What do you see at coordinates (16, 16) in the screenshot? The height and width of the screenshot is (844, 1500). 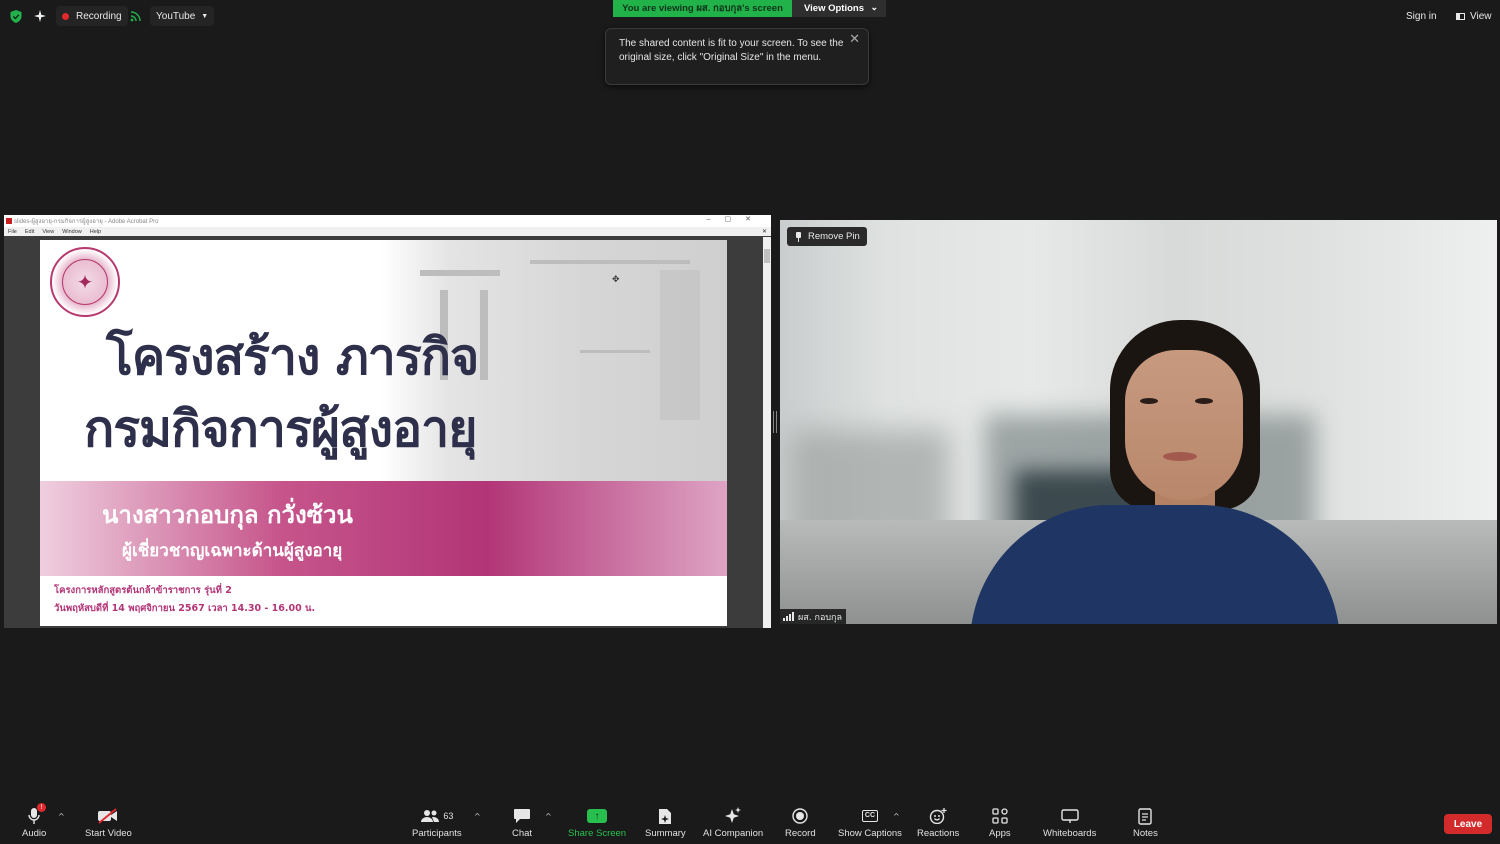 I see `security-shield-icon` at bounding box center [16, 16].